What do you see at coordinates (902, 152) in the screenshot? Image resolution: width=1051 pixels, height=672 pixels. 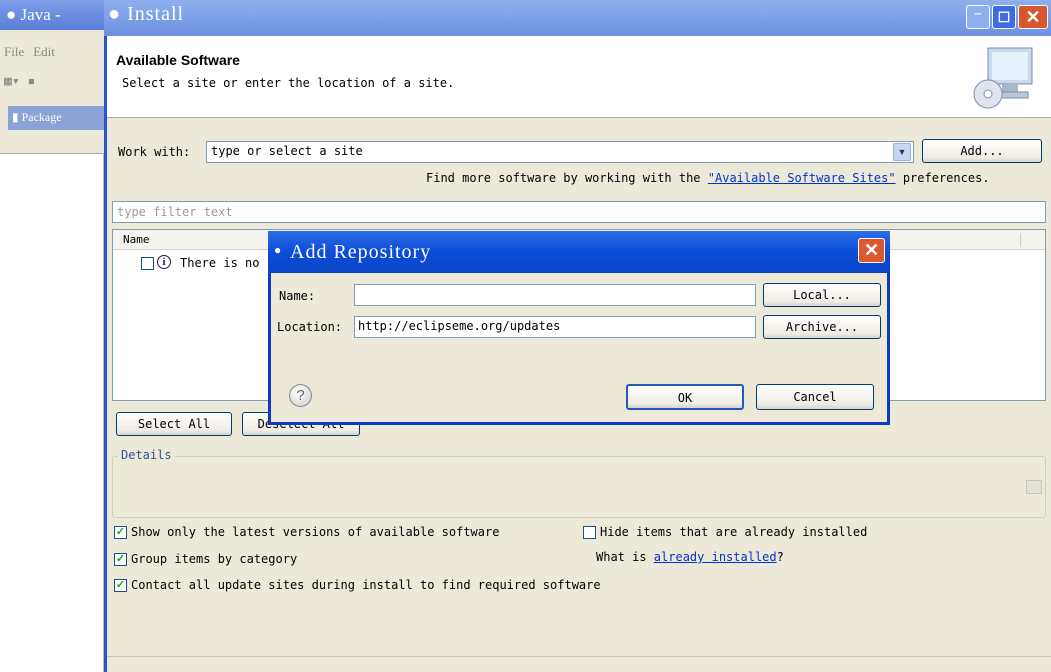 I see `chevron-down-icon: ▼` at bounding box center [902, 152].